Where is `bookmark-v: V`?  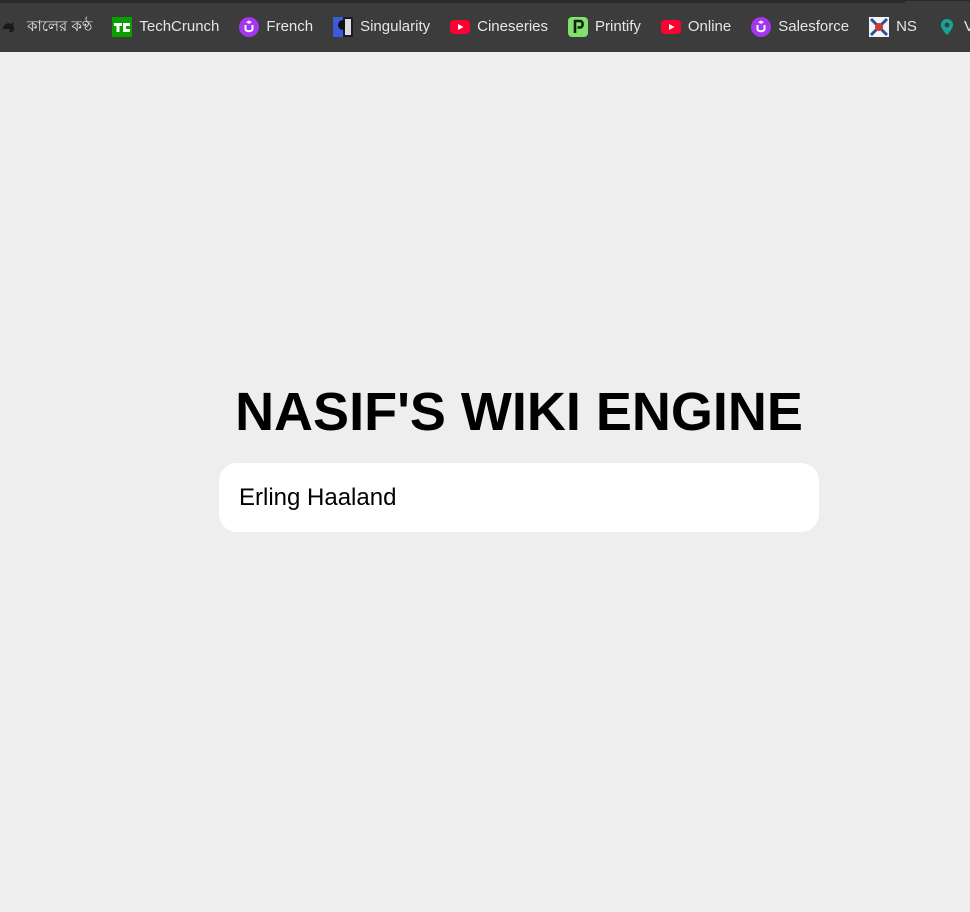 bookmark-v: V is located at coordinates (953, 27).